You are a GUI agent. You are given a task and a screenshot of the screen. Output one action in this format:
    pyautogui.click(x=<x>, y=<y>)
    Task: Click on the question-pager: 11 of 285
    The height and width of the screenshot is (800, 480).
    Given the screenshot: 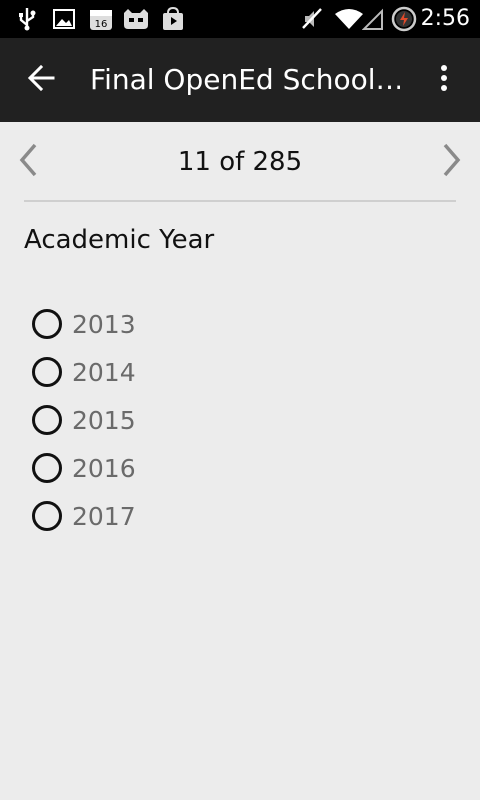 What is the action you would take?
    pyautogui.click(x=240, y=162)
    